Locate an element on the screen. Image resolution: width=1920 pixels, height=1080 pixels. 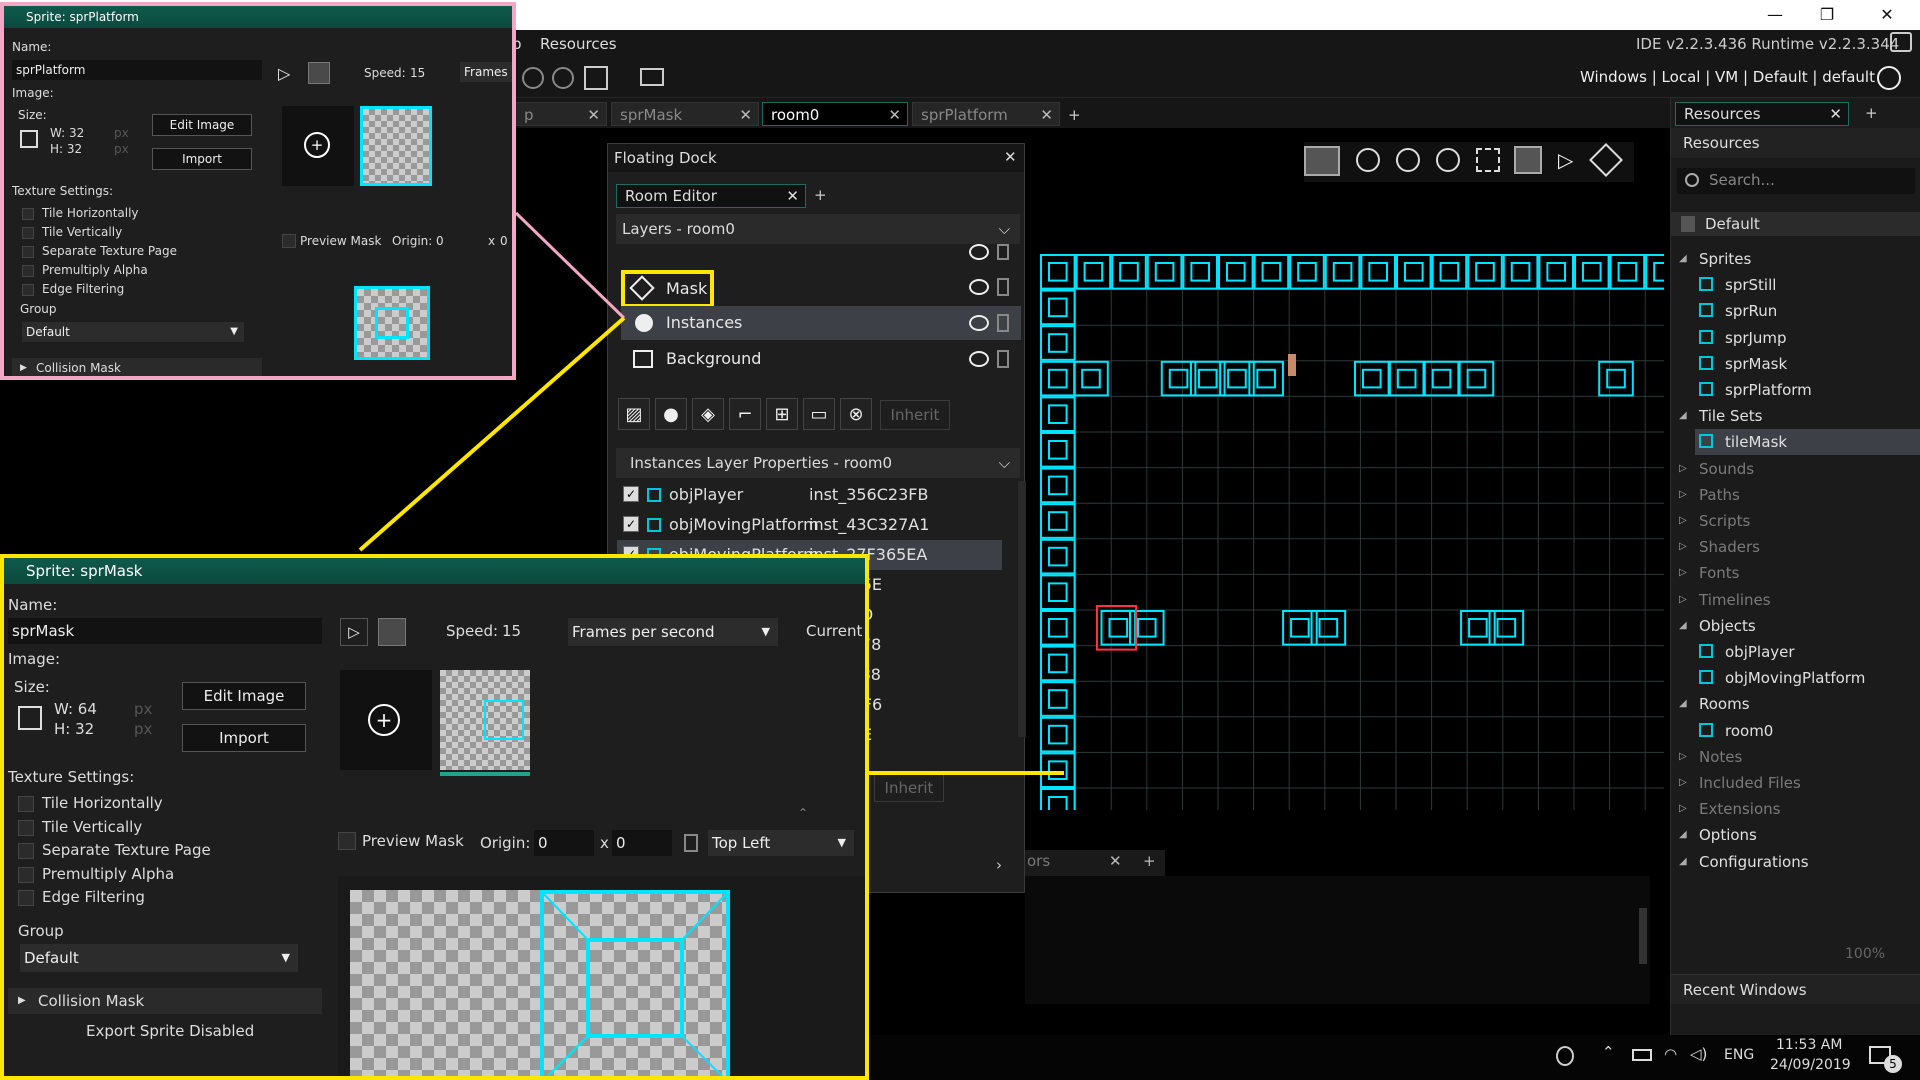
clock-date: 24/09/2019 is located at coordinates (1810, 1065).